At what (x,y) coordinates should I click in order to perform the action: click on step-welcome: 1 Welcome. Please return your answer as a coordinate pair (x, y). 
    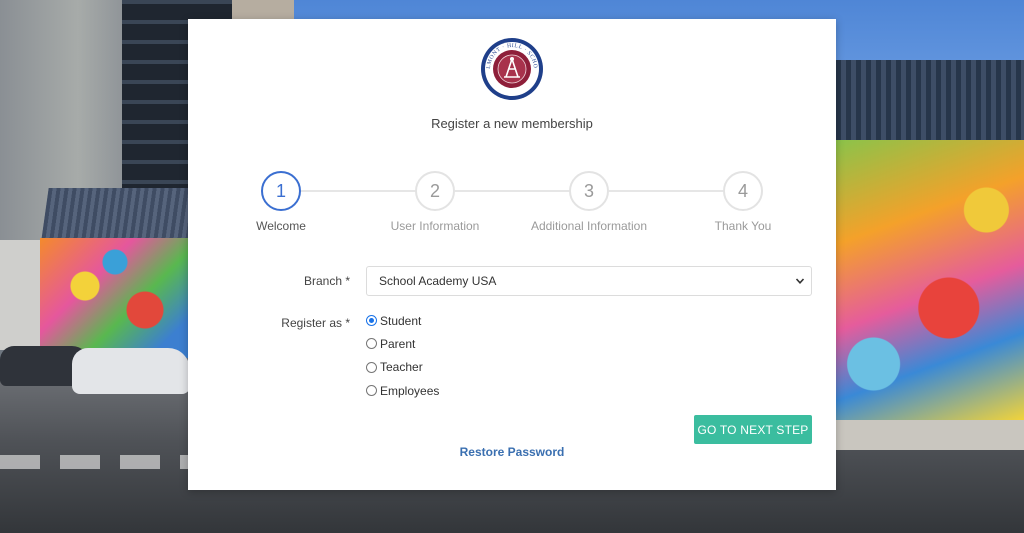
    Looking at the image, I should click on (281, 202).